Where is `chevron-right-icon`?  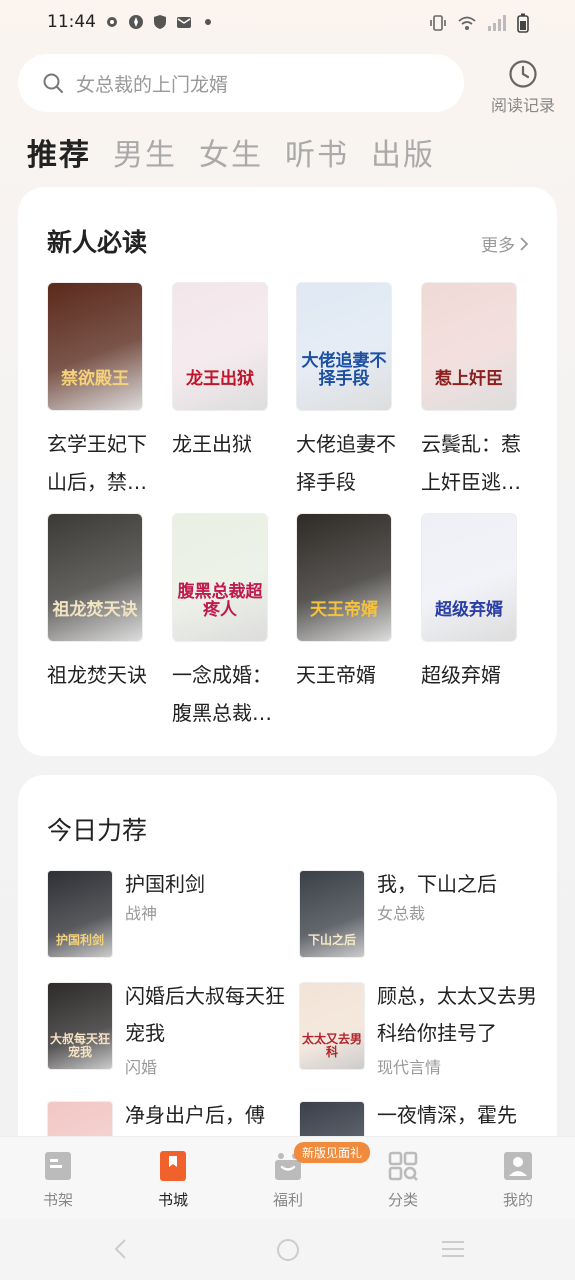
chevron-right-icon is located at coordinates (524, 243).